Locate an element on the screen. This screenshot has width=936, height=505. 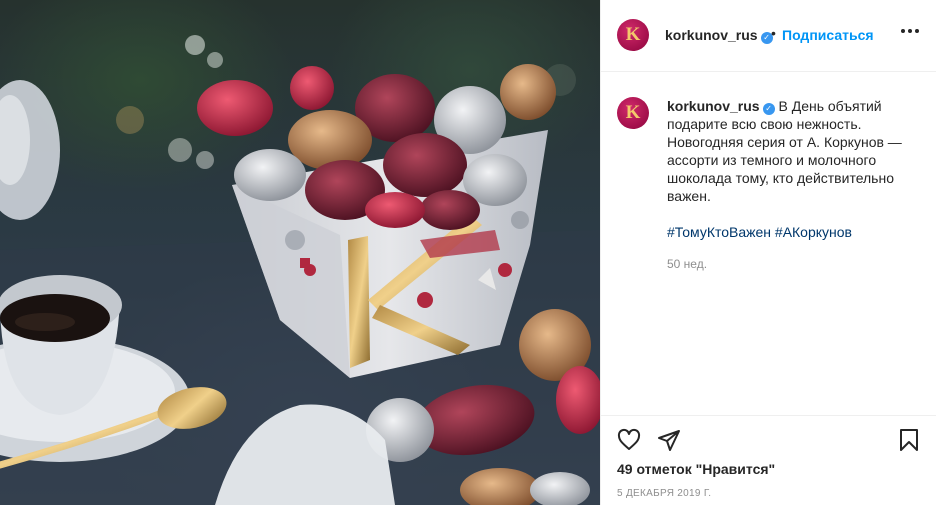
heart-icon is located at coordinates (629, 440).